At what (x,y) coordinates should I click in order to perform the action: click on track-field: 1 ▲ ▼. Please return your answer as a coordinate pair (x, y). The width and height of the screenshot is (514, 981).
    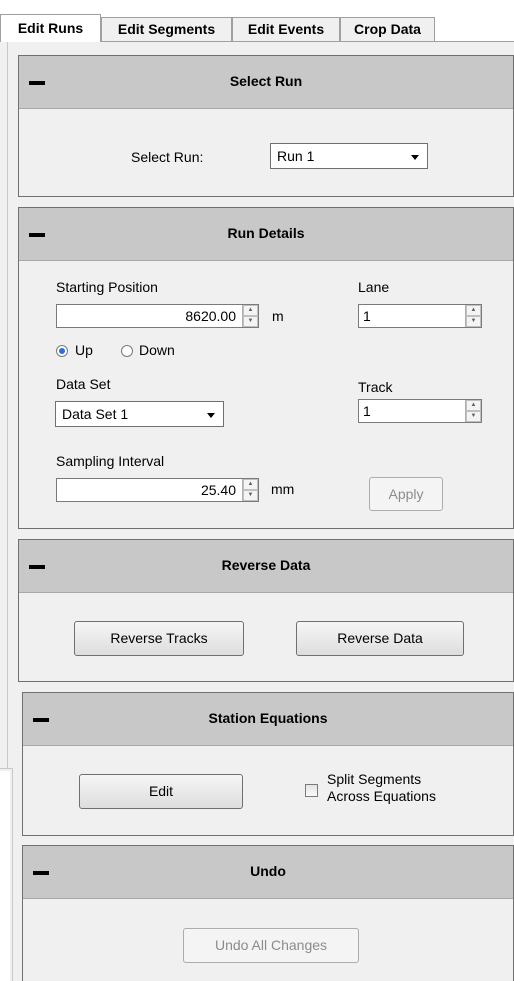
    Looking at the image, I should click on (420, 411).